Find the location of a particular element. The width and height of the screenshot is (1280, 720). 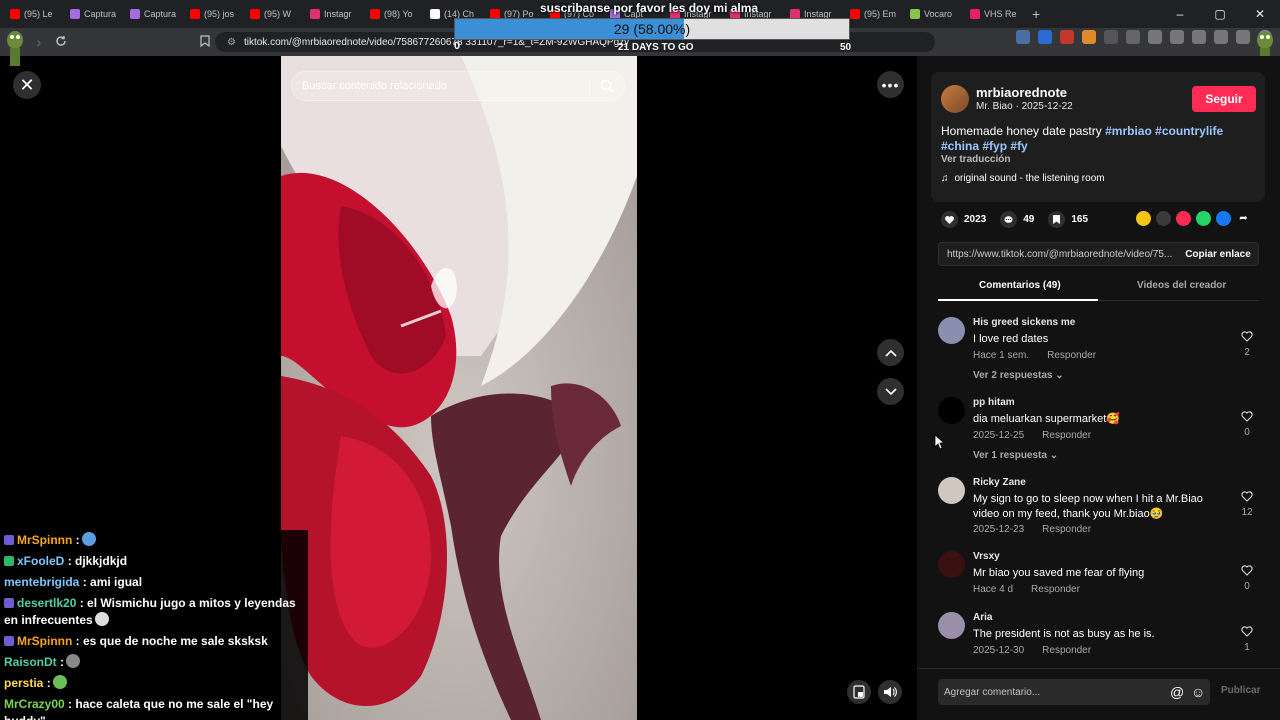

chat-username: MrSpinnn is located at coordinates (45, 641).